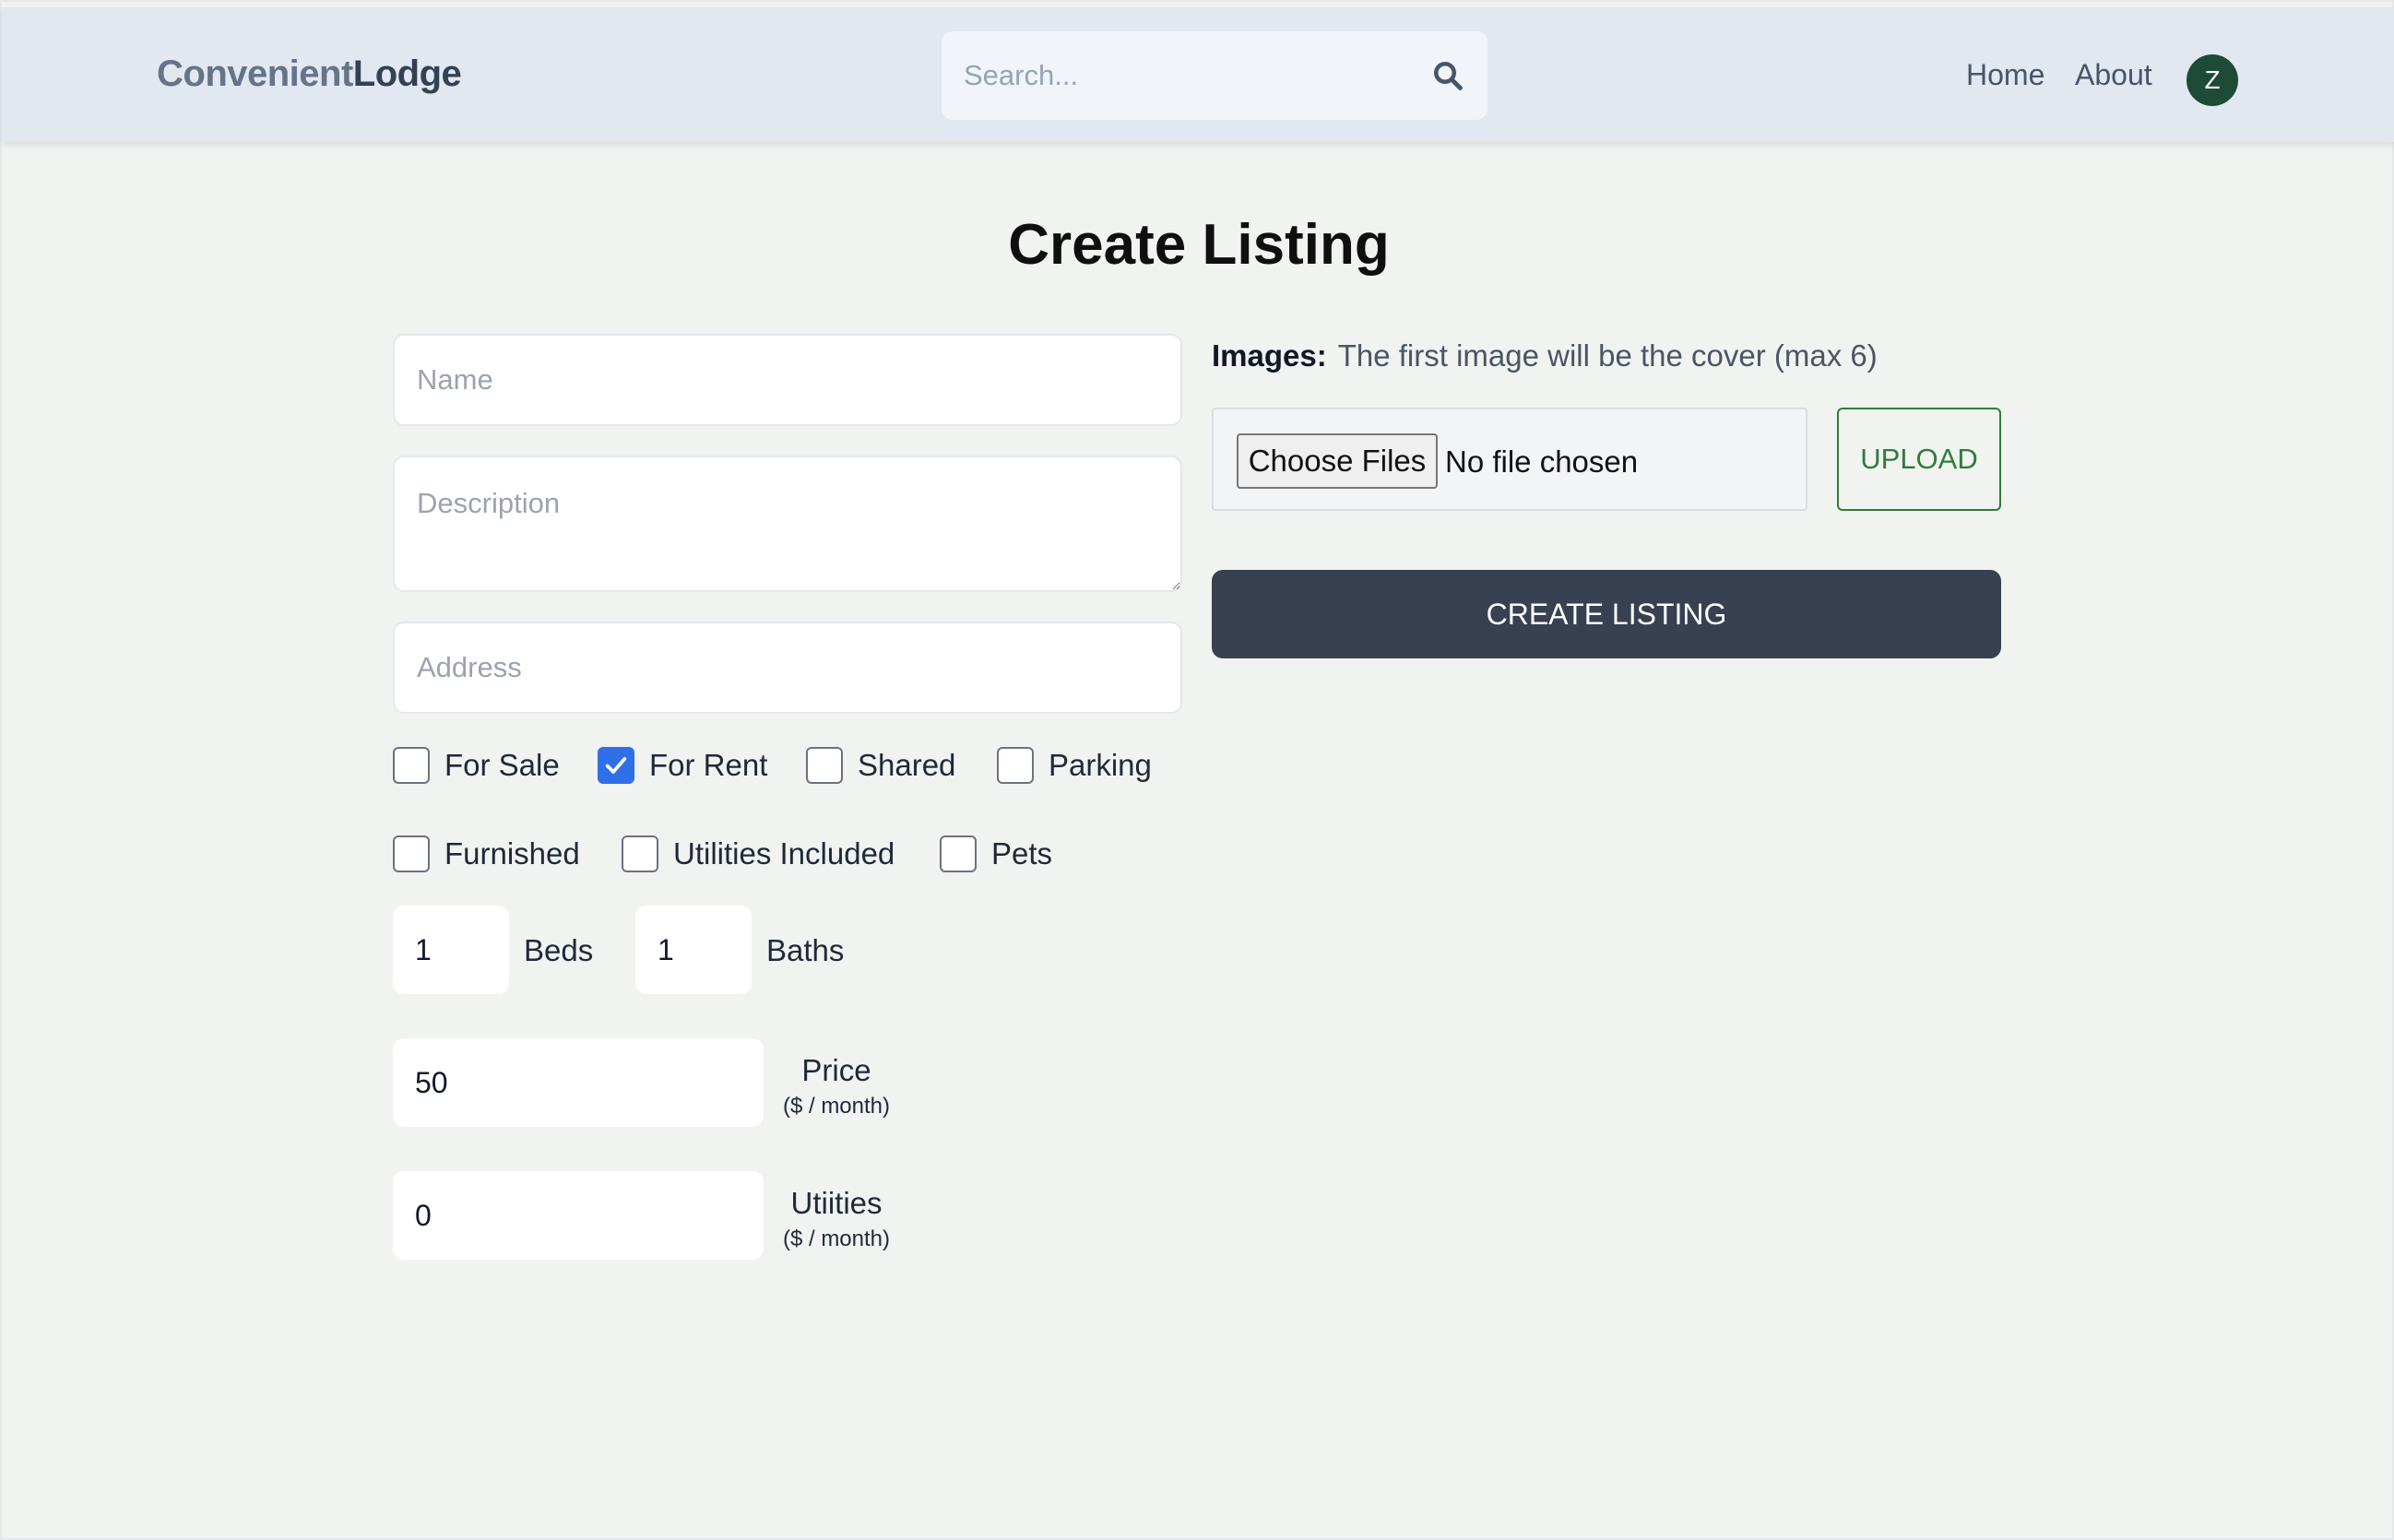 The height and width of the screenshot is (1540, 2394). Describe the element at coordinates (1022, 854) in the screenshot. I see `checkbox-label: Pets` at that location.